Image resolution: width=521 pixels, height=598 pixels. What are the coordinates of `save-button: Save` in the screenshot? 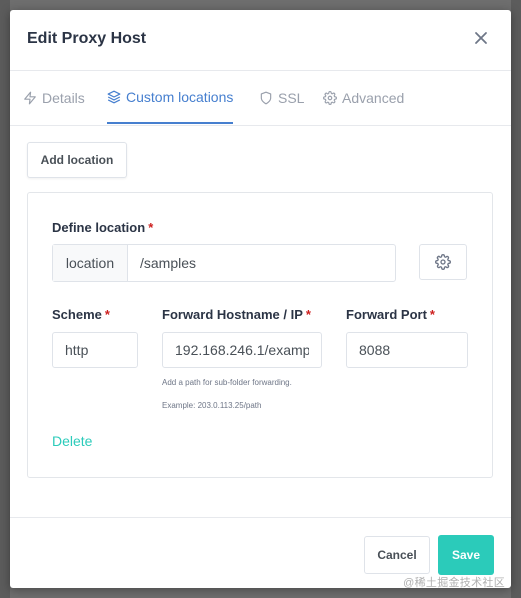 It's located at (466, 555).